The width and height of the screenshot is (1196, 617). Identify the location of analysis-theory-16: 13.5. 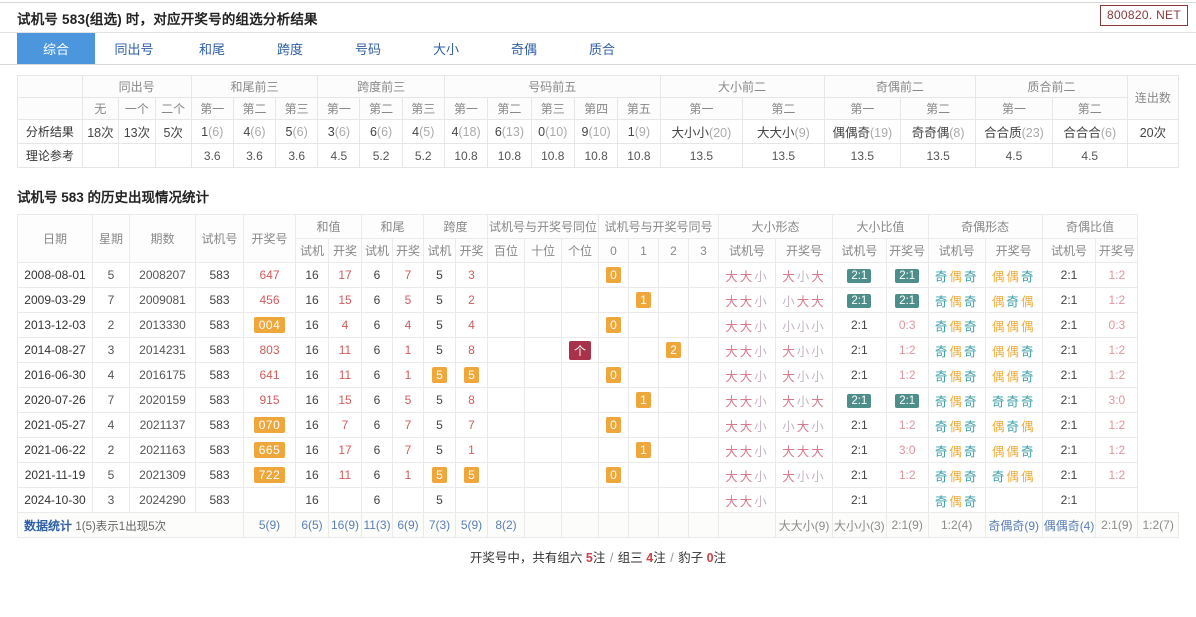
(862, 155).